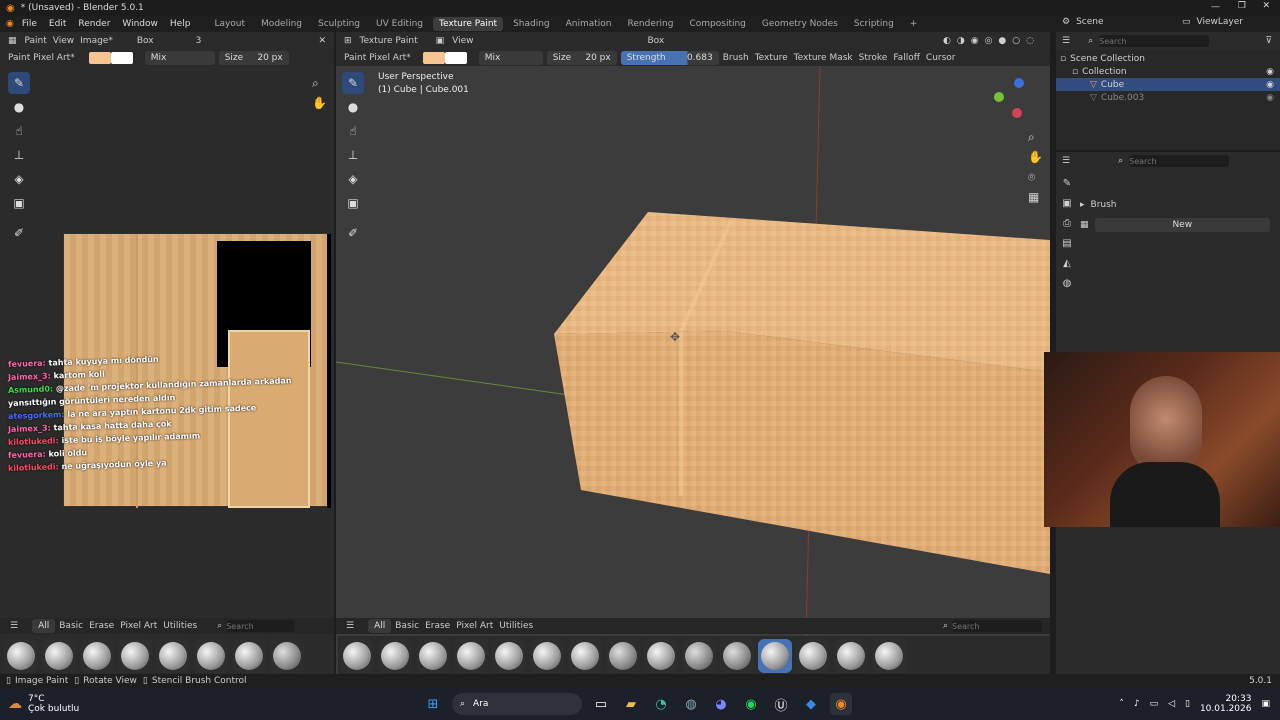  What do you see at coordinates (771, 58) in the screenshot?
I see `viewport-menu-texture: Texture` at bounding box center [771, 58].